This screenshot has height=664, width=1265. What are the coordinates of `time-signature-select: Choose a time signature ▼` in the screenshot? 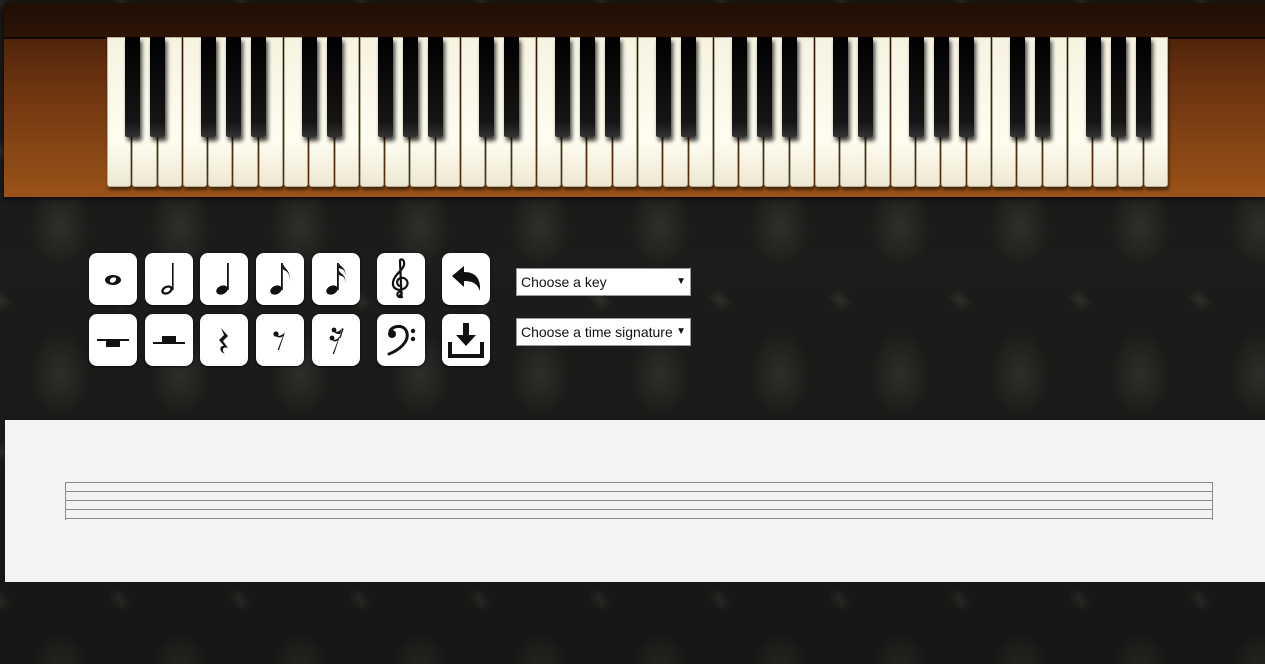 It's located at (603, 332).